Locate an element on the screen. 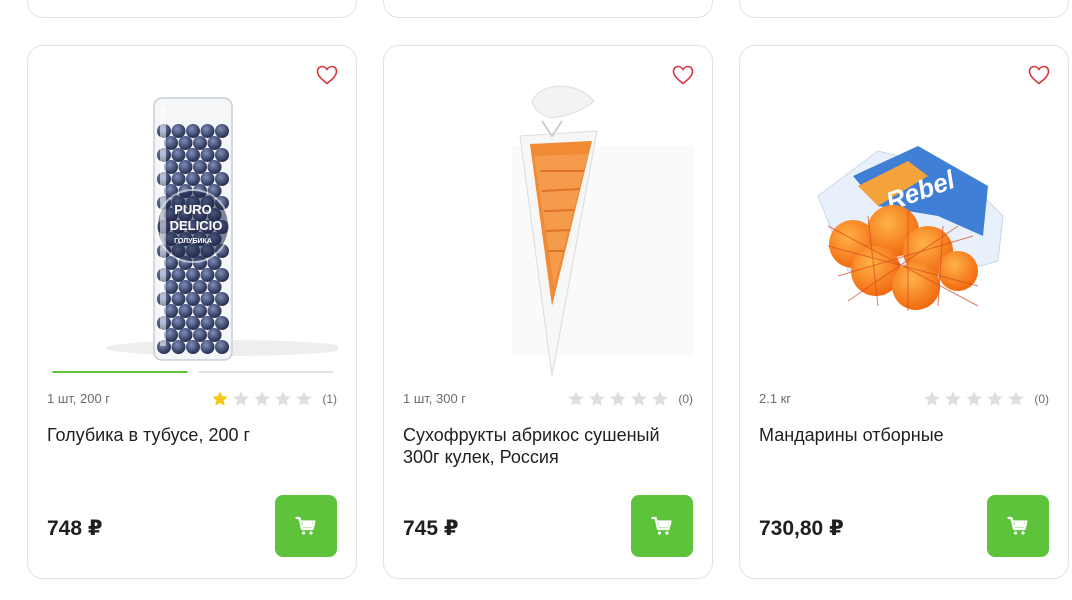 The image size is (1072, 600). product-image-blueberry: PURO DELICIO ГОЛУБИКА is located at coordinates (192, 226).